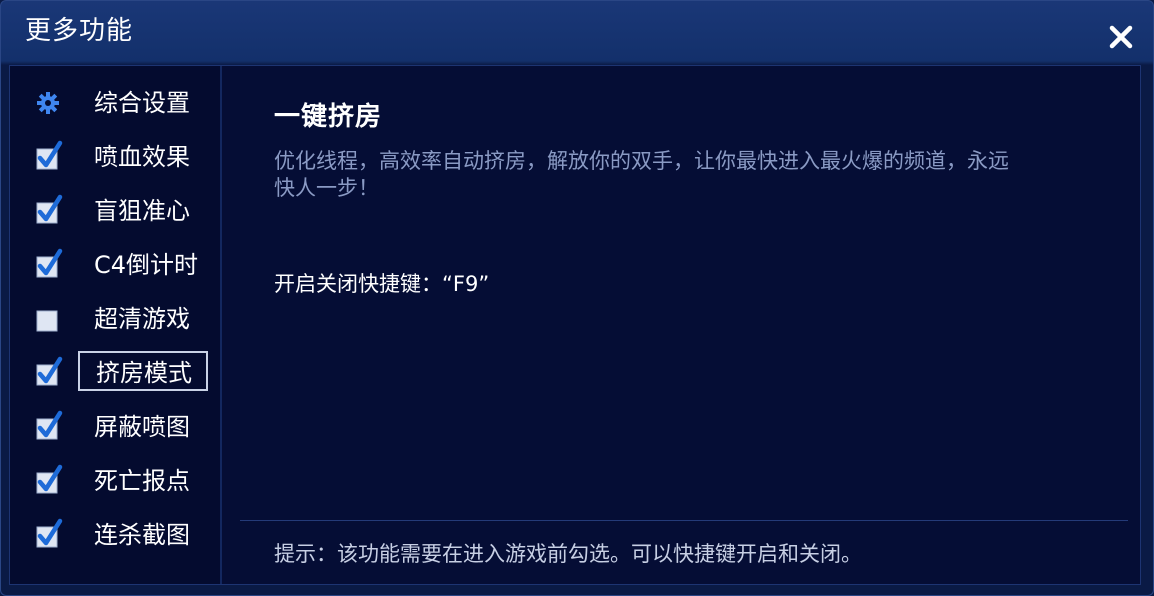 The image size is (1154, 596). Describe the element at coordinates (142, 319) in the screenshot. I see `sidebar-item-label: 超清游戏` at that location.